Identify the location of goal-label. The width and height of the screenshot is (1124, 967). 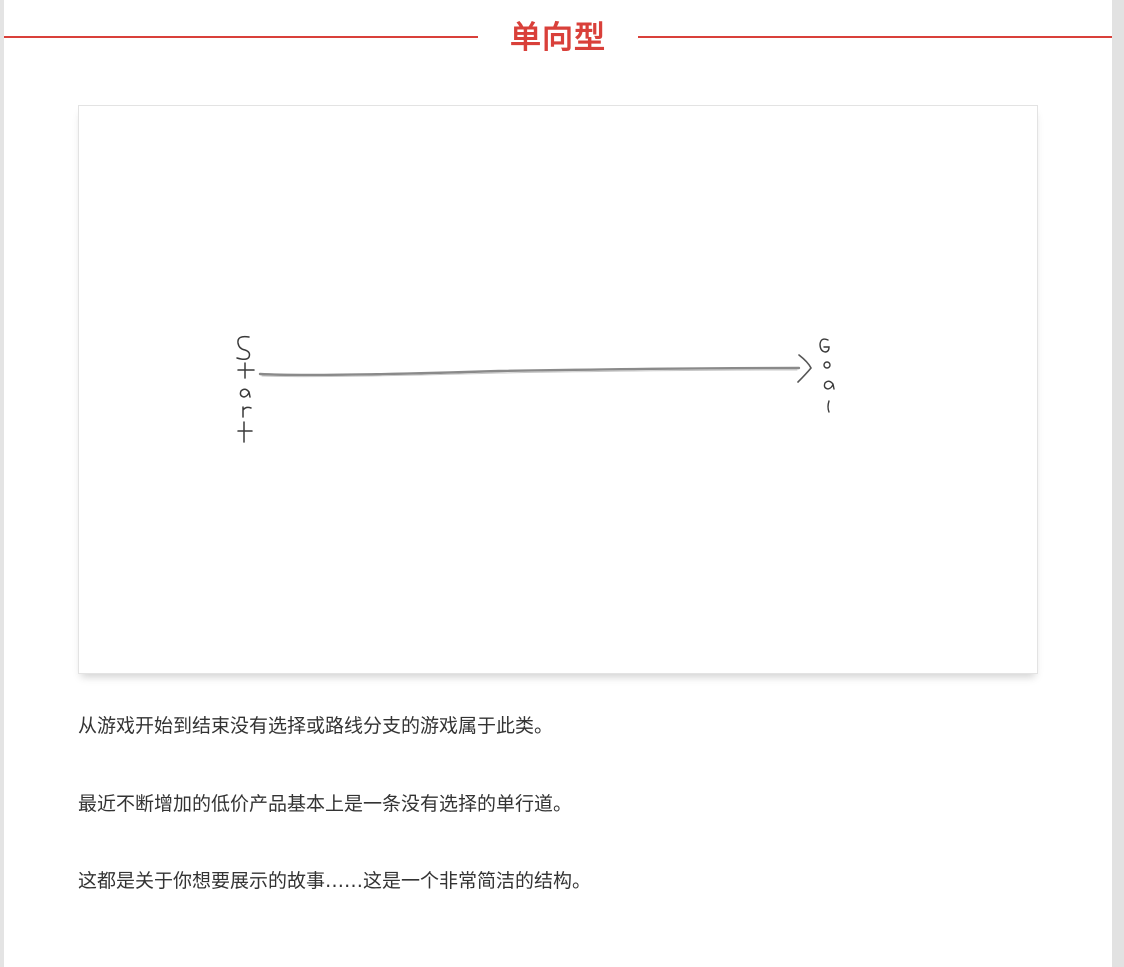
(827, 375).